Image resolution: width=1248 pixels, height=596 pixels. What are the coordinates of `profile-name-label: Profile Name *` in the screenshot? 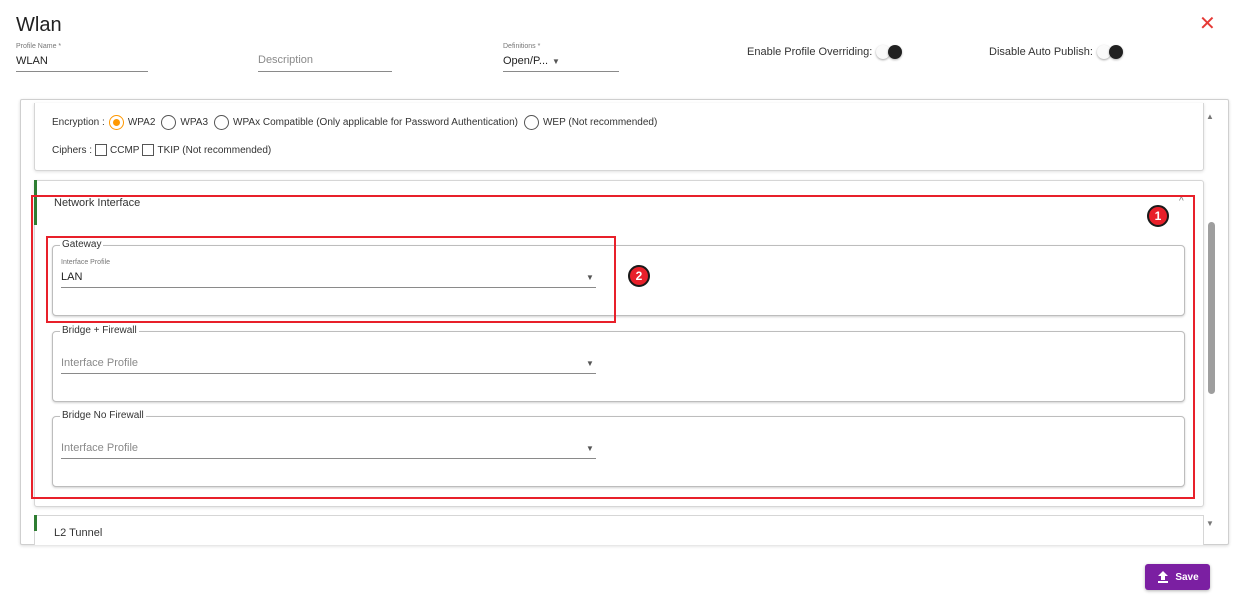 It's located at (39, 46).